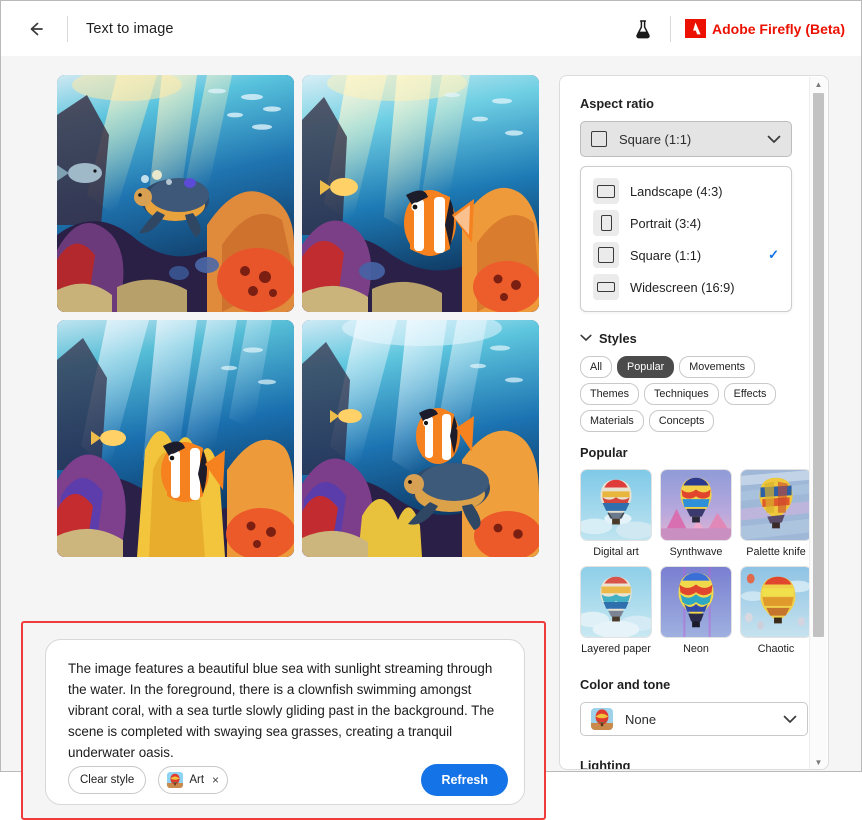 This screenshot has height=820, width=862. I want to click on style-chip-art: Art ×, so click(193, 780).